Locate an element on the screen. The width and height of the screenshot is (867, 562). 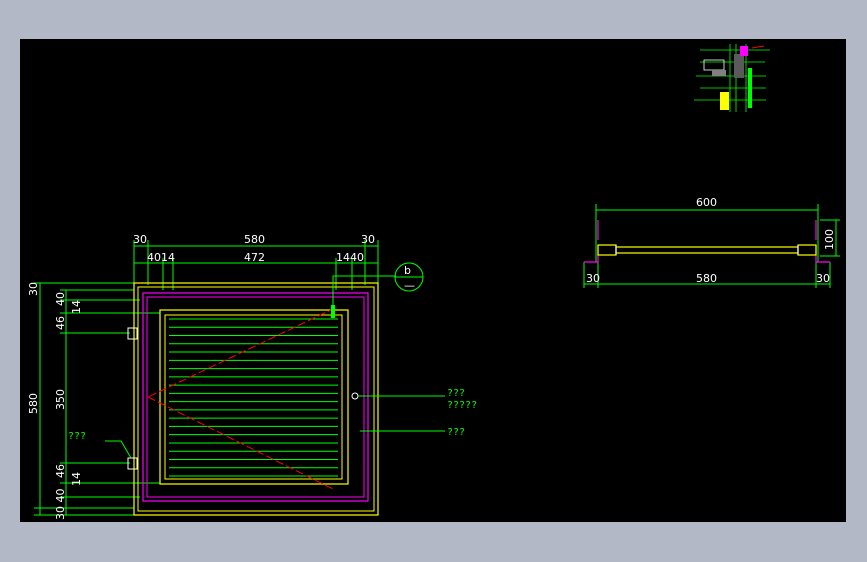
outer-frame-inner is located at coordinates (256, 399).